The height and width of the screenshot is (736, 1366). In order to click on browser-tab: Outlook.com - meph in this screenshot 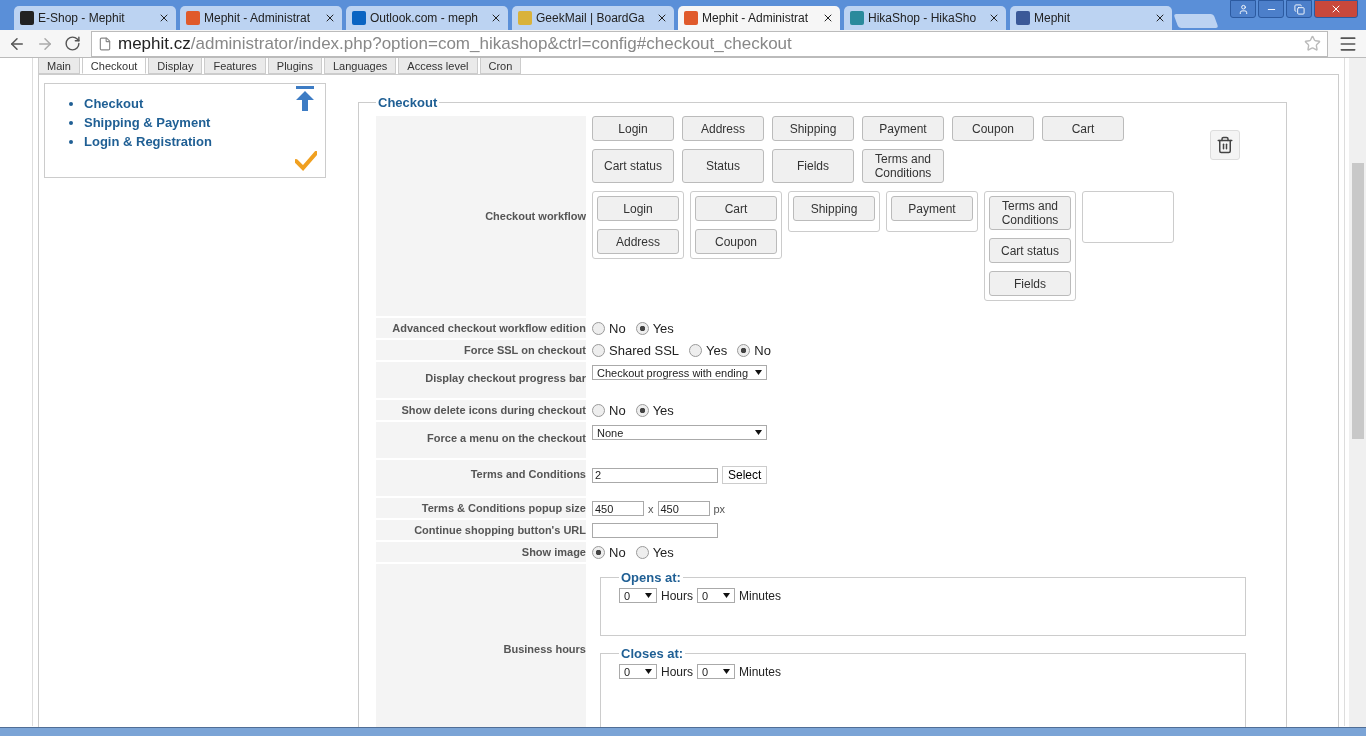, I will do `click(427, 18)`.